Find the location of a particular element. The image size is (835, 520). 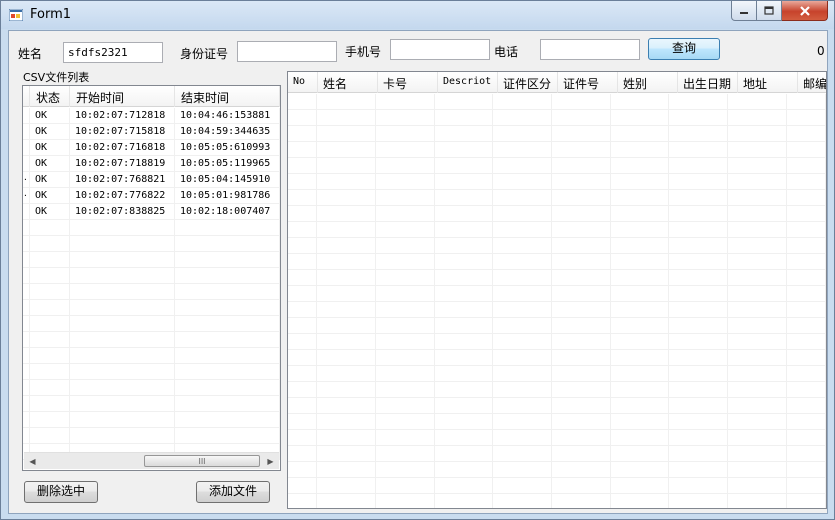

results-header-col: 证件区分 is located at coordinates (528, 82).